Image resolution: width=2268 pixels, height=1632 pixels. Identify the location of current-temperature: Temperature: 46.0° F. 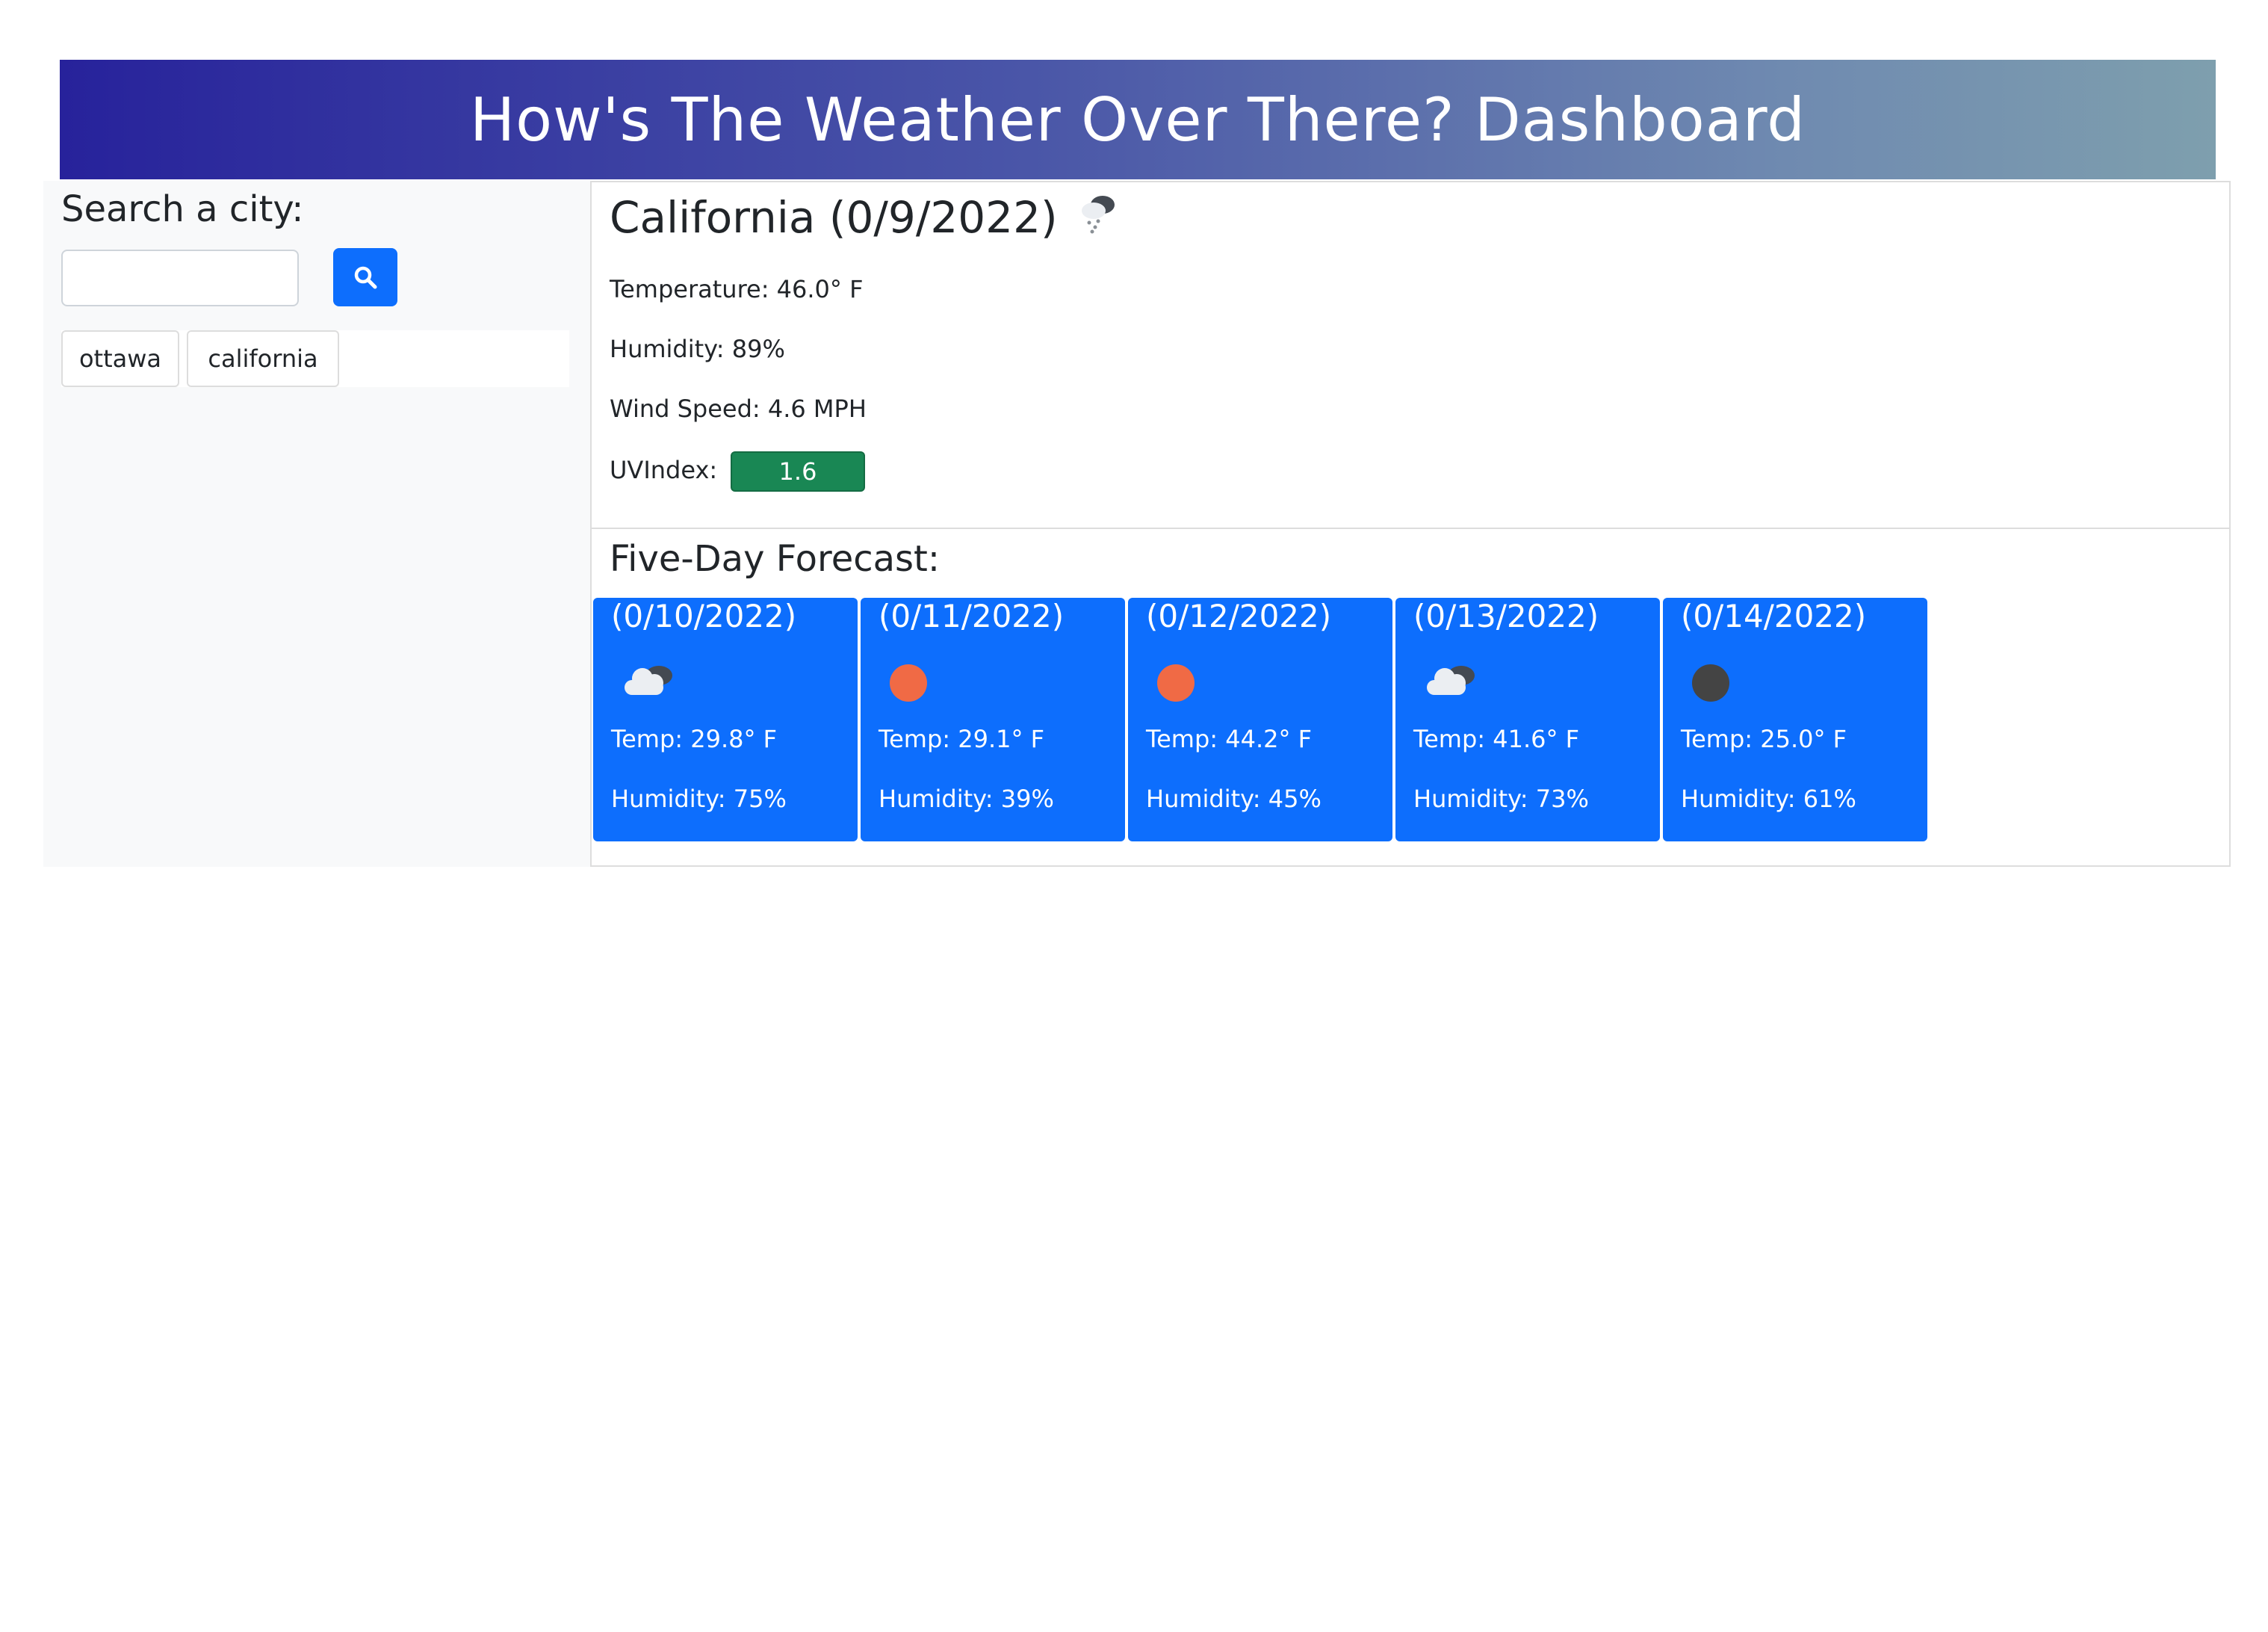
(737, 289).